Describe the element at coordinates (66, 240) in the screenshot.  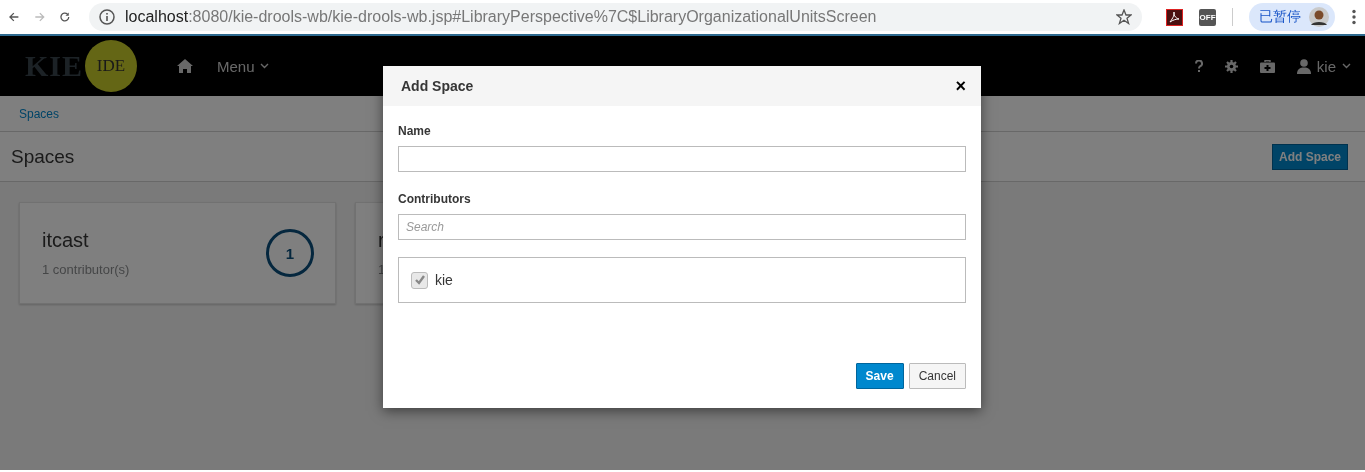
I see `space-name: itcast` at that location.